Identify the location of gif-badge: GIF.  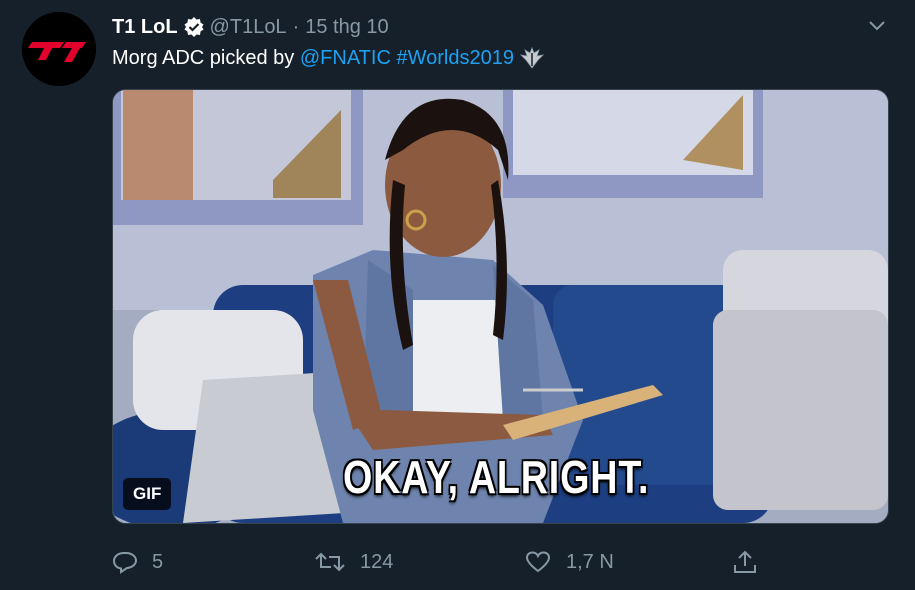
(147, 494).